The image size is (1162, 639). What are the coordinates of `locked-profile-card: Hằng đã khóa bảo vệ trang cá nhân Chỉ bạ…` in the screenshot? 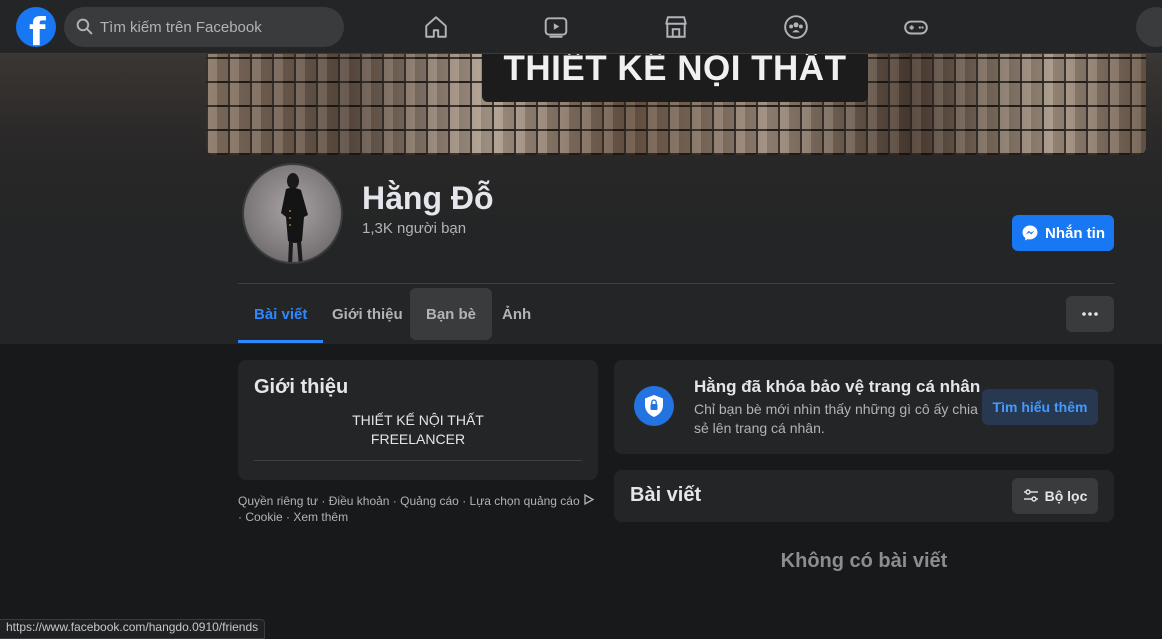 It's located at (864, 407).